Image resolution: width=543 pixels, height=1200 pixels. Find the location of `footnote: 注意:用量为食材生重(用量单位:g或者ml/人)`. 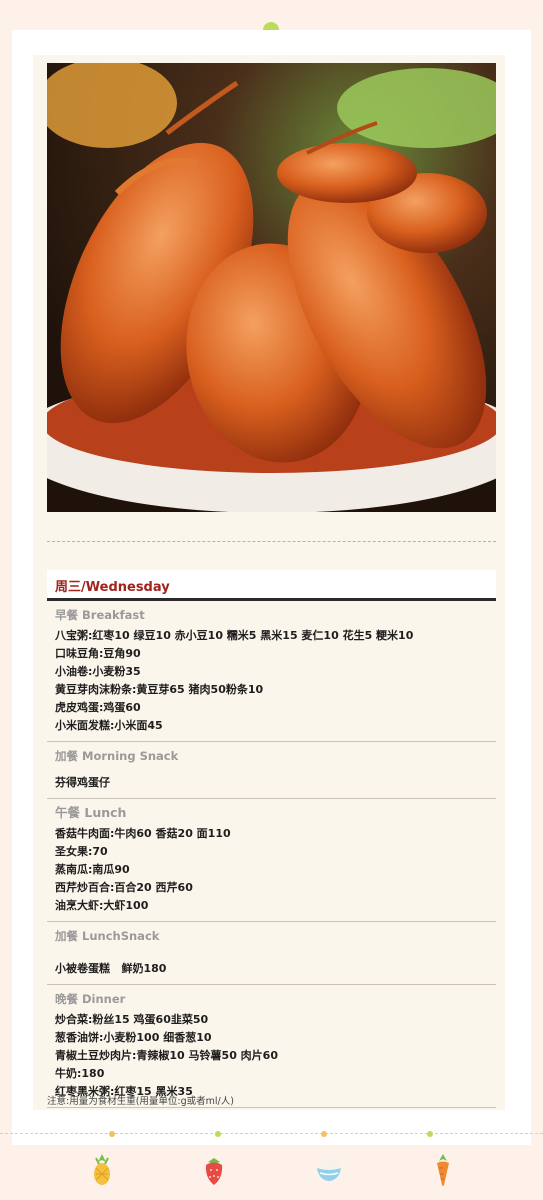

footnote: 注意:用量为食材生重(用量单位:g或者ml/人) is located at coordinates (140, 1101).